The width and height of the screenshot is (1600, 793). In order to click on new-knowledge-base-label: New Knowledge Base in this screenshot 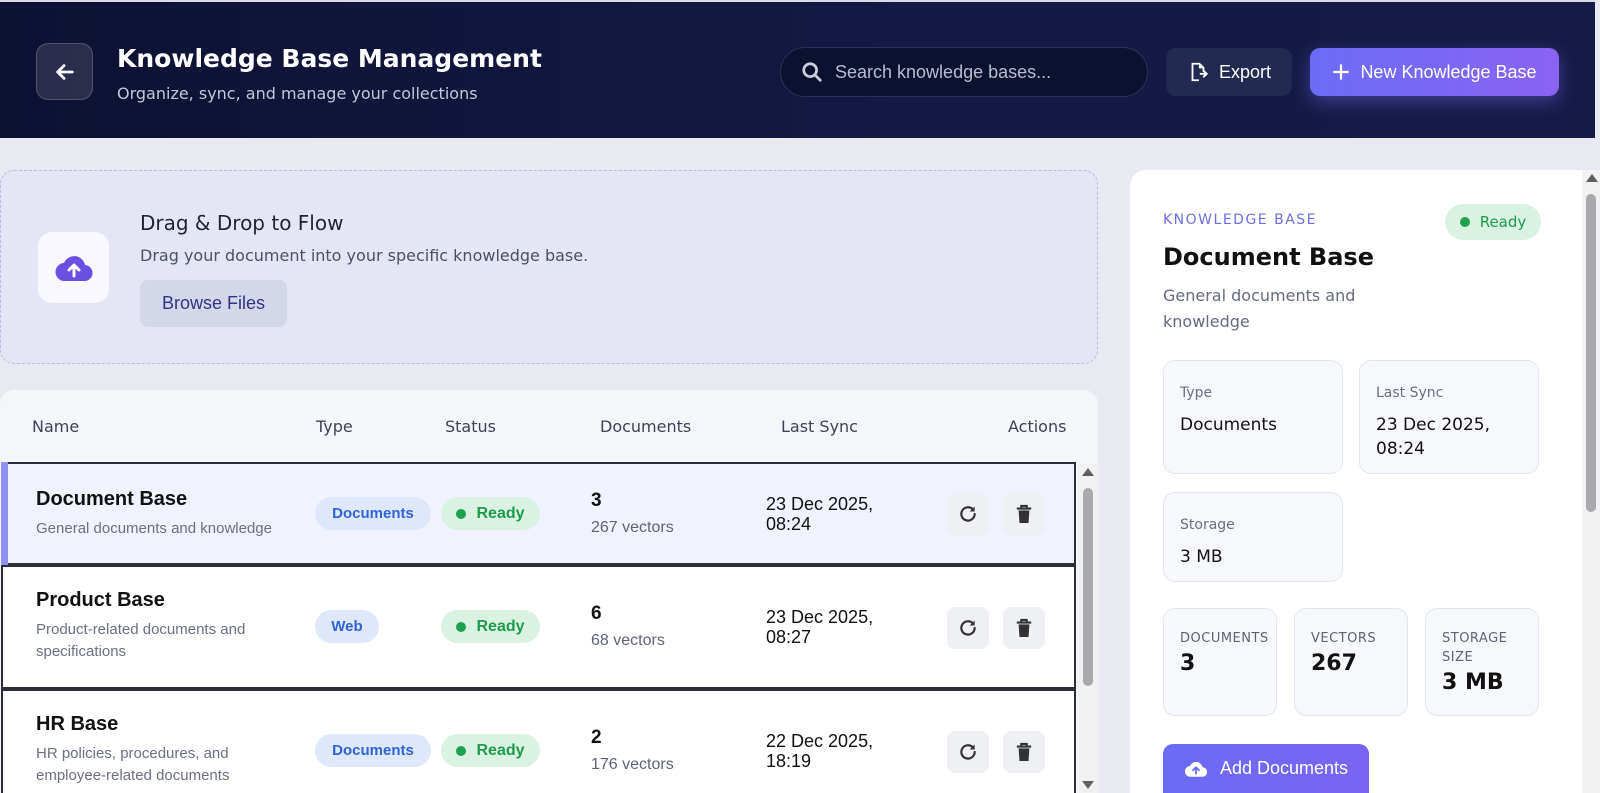, I will do `click(1448, 71)`.